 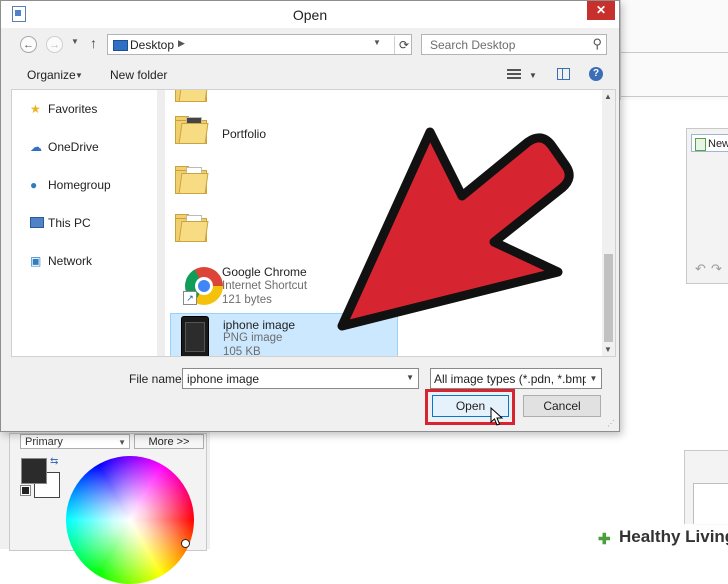 I want to click on search-input: Search Desktop ⚲, so click(x=514, y=44).